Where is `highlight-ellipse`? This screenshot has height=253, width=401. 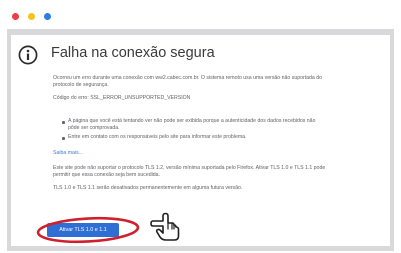 highlight-ellipse is located at coordinates (88, 230).